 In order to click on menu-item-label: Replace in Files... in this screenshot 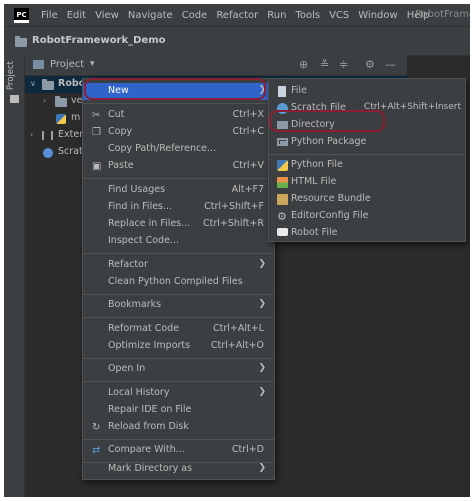, I will do `click(149, 223)`.